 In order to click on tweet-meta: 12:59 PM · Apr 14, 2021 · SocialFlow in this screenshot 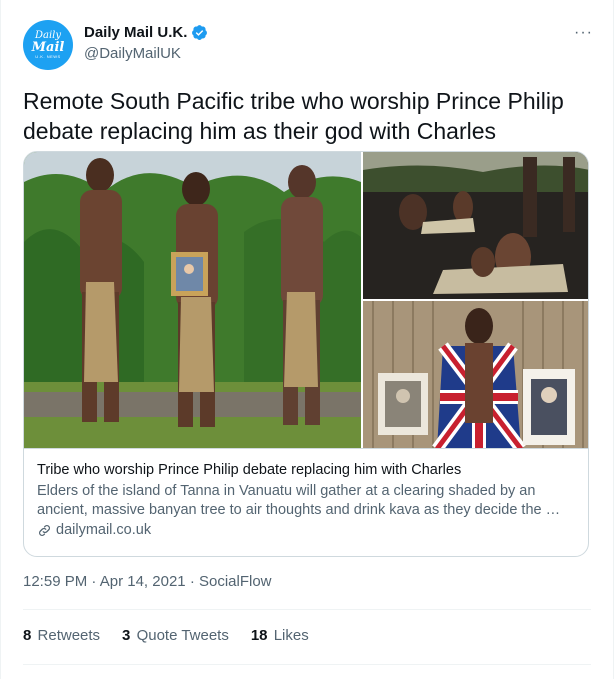, I will do `click(147, 581)`.